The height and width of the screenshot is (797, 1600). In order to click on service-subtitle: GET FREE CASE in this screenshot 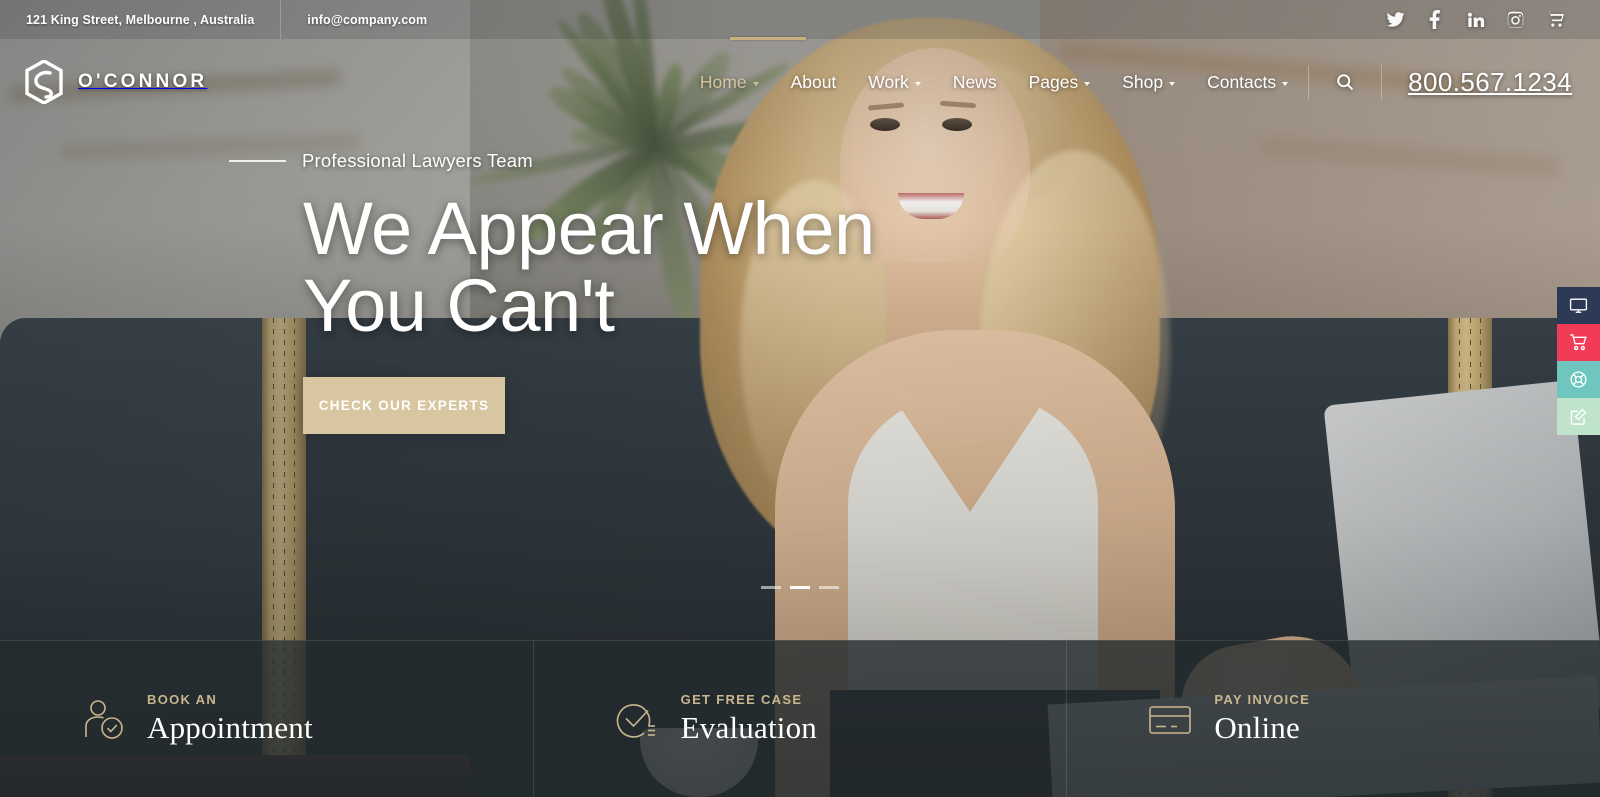, I will do `click(741, 699)`.